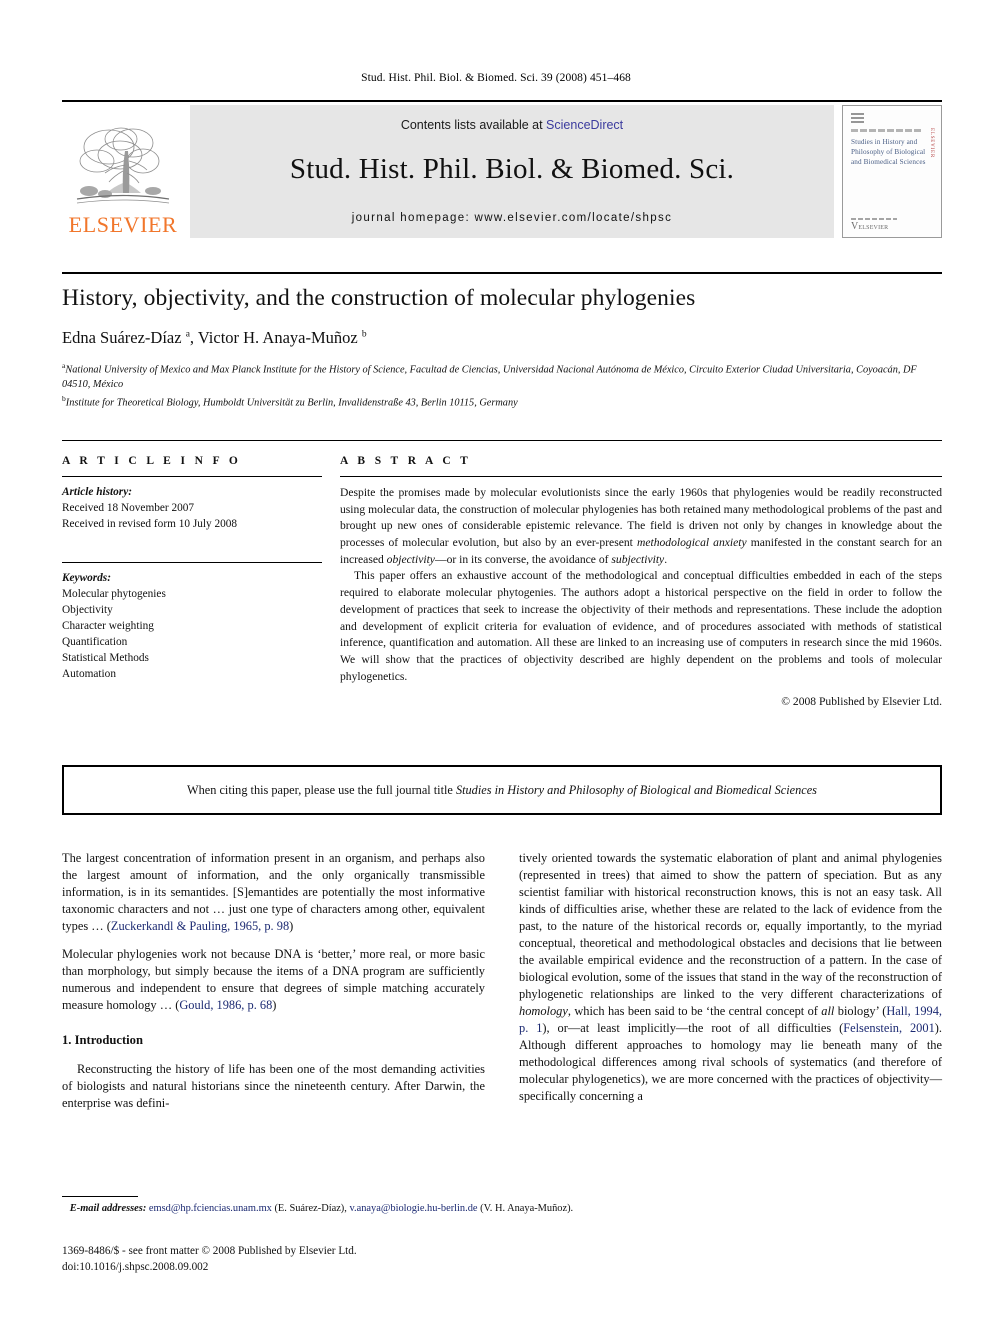  What do you see at coordinates (861, 702) in the screenshot?
I see `abstract-copyright: © 2008 Published by Elsevier Ltd.` at bounding box center [861, 702].